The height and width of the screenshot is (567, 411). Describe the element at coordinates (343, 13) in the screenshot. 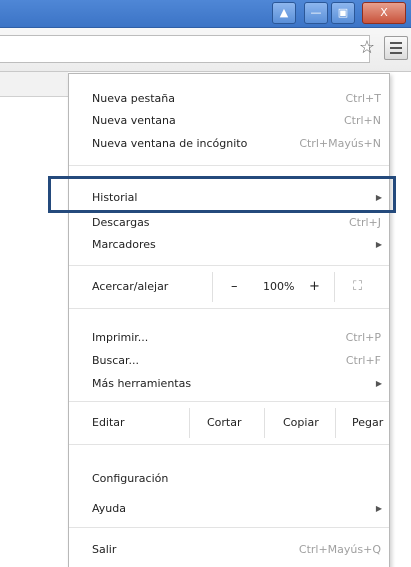

I see `maximize-button: ▣` at that location.